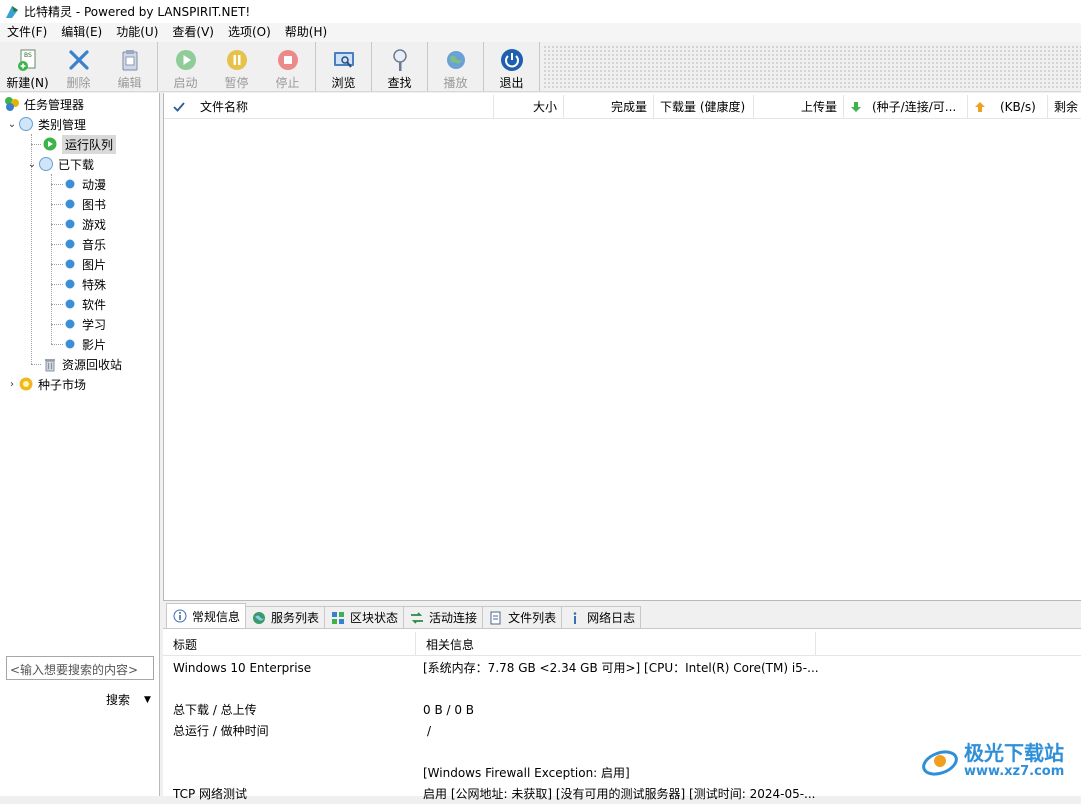  I want to click on delete-button: 删除, so click(78, 66).